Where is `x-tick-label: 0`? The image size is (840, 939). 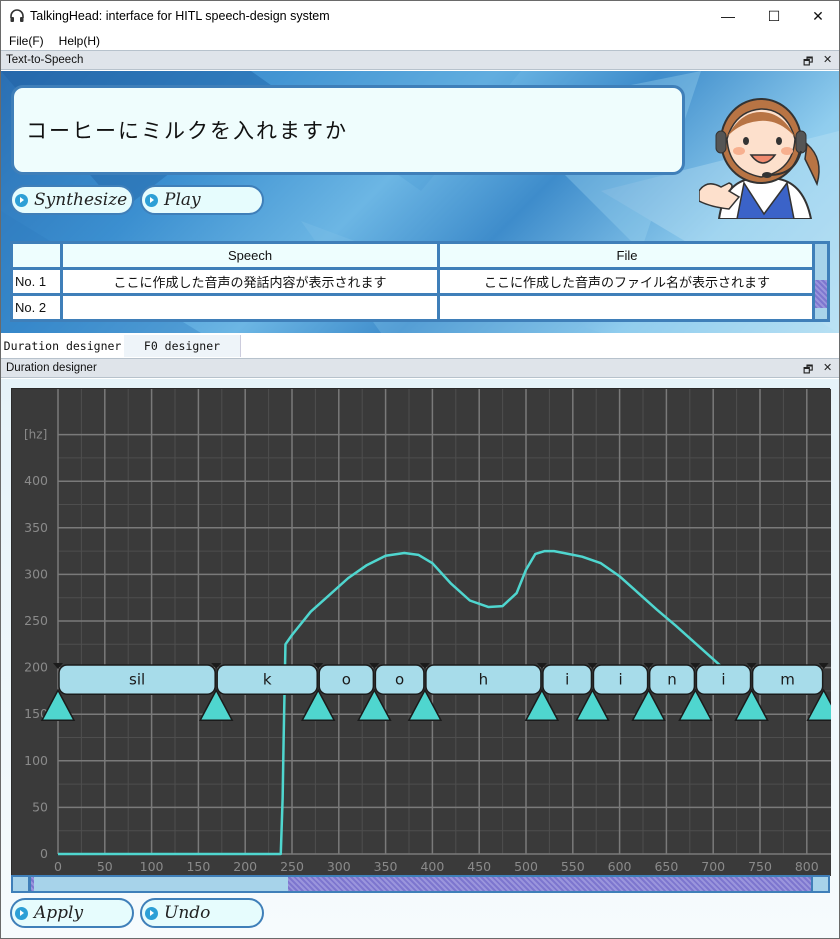
x-tick-label: 0 is located at coordinates (58, 866).